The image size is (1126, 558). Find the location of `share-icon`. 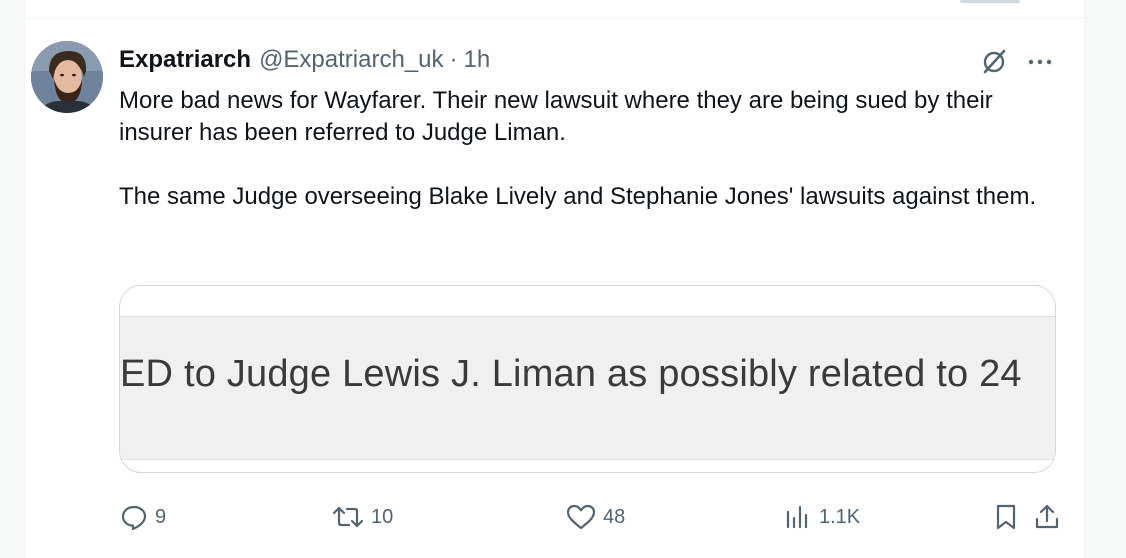

share-icon is located at coordinates (1047, 517).